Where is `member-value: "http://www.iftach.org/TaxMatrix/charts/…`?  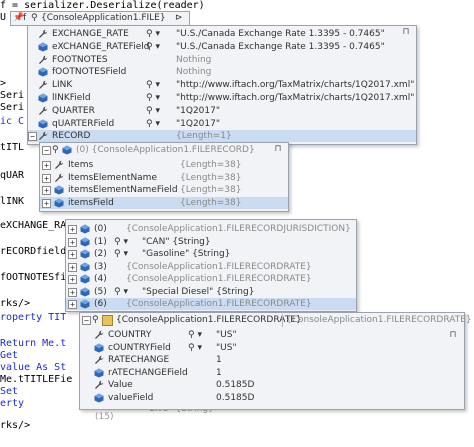
member-value: "http://www.iftach.org/TaxMatrix/charts/… is located at coordinates (295, 98).